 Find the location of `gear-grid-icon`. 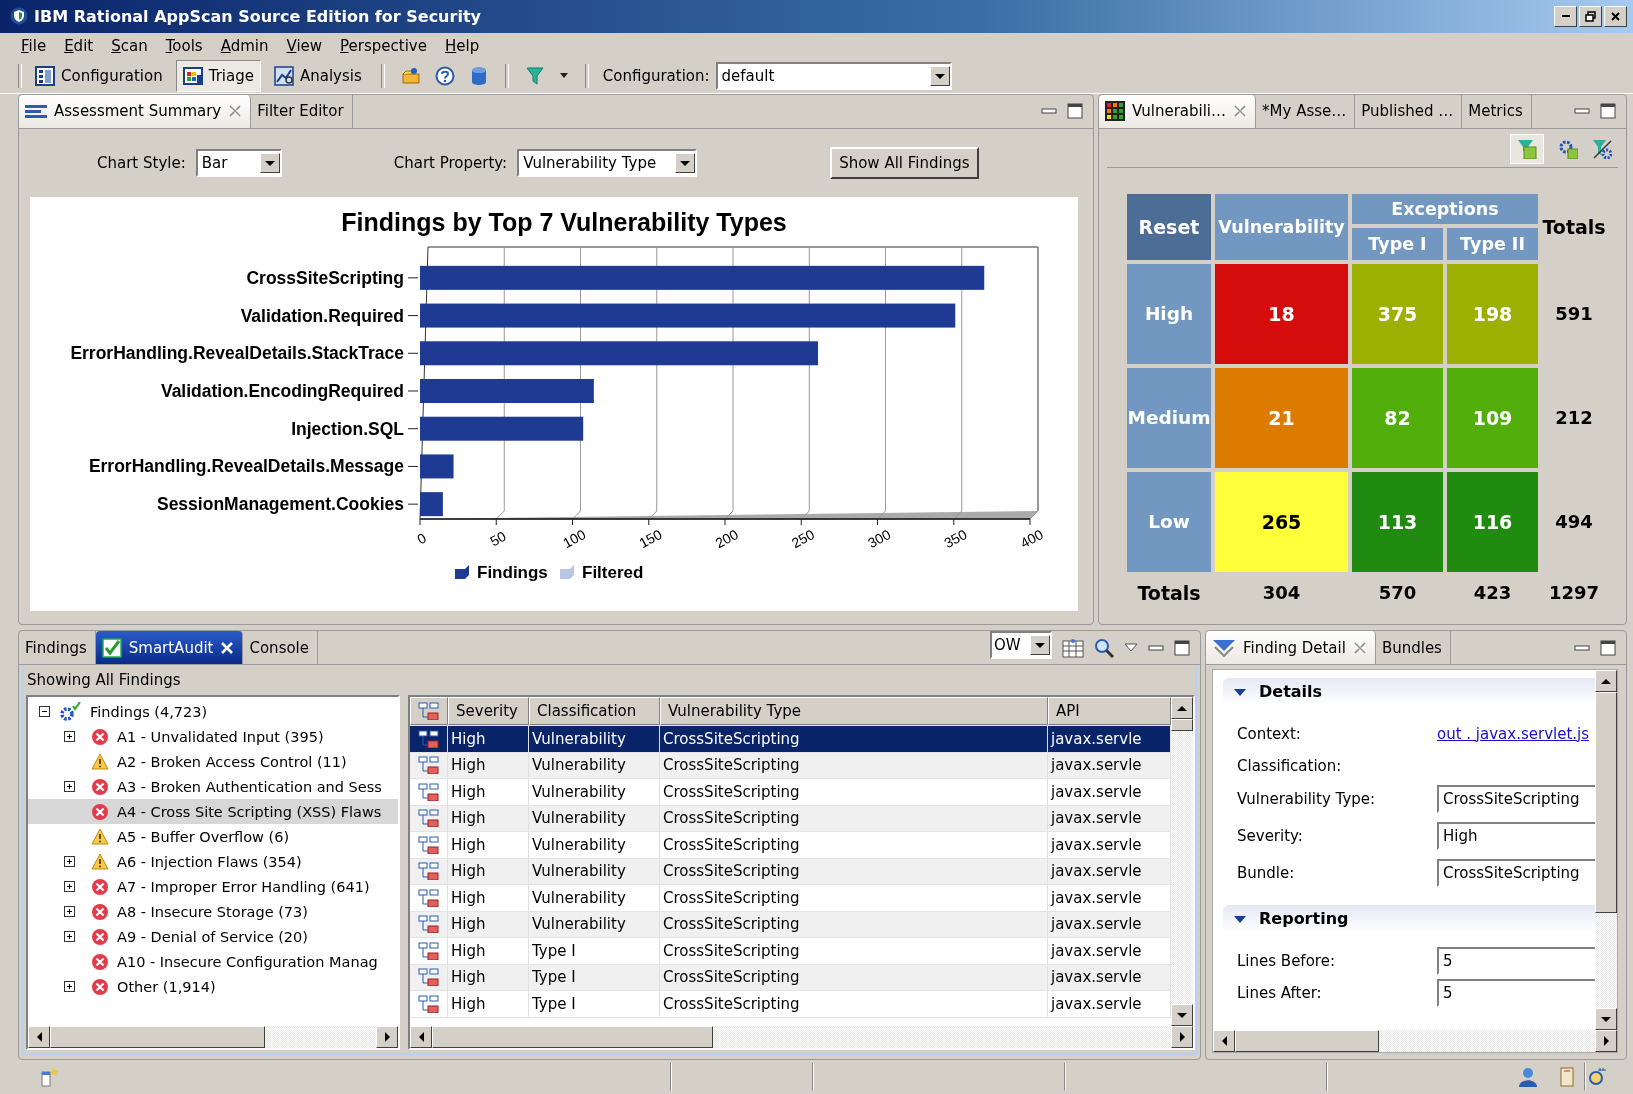

gear-grid-icon is located at coordinates (1568, 148).